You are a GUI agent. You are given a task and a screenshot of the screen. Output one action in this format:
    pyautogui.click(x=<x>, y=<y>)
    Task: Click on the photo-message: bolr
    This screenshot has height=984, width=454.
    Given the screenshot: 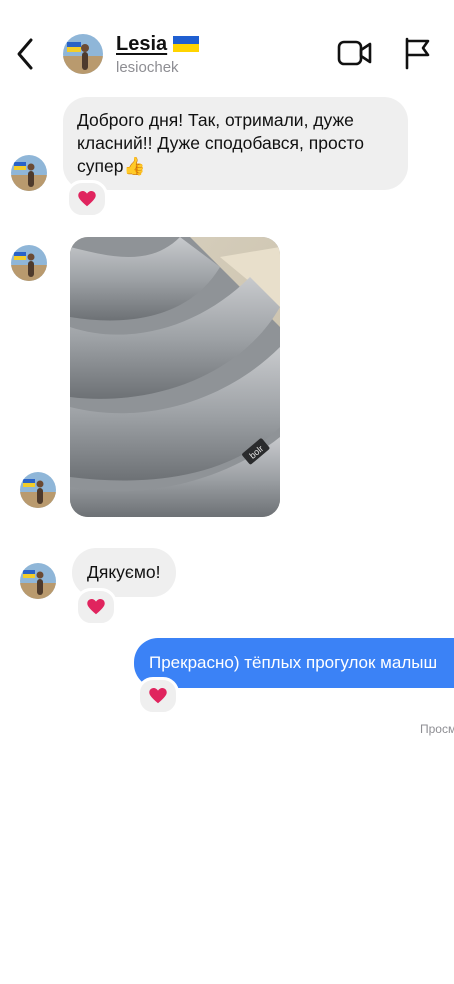 What is the action you would take?
    pyautogui.click(x=175, y=377)
    